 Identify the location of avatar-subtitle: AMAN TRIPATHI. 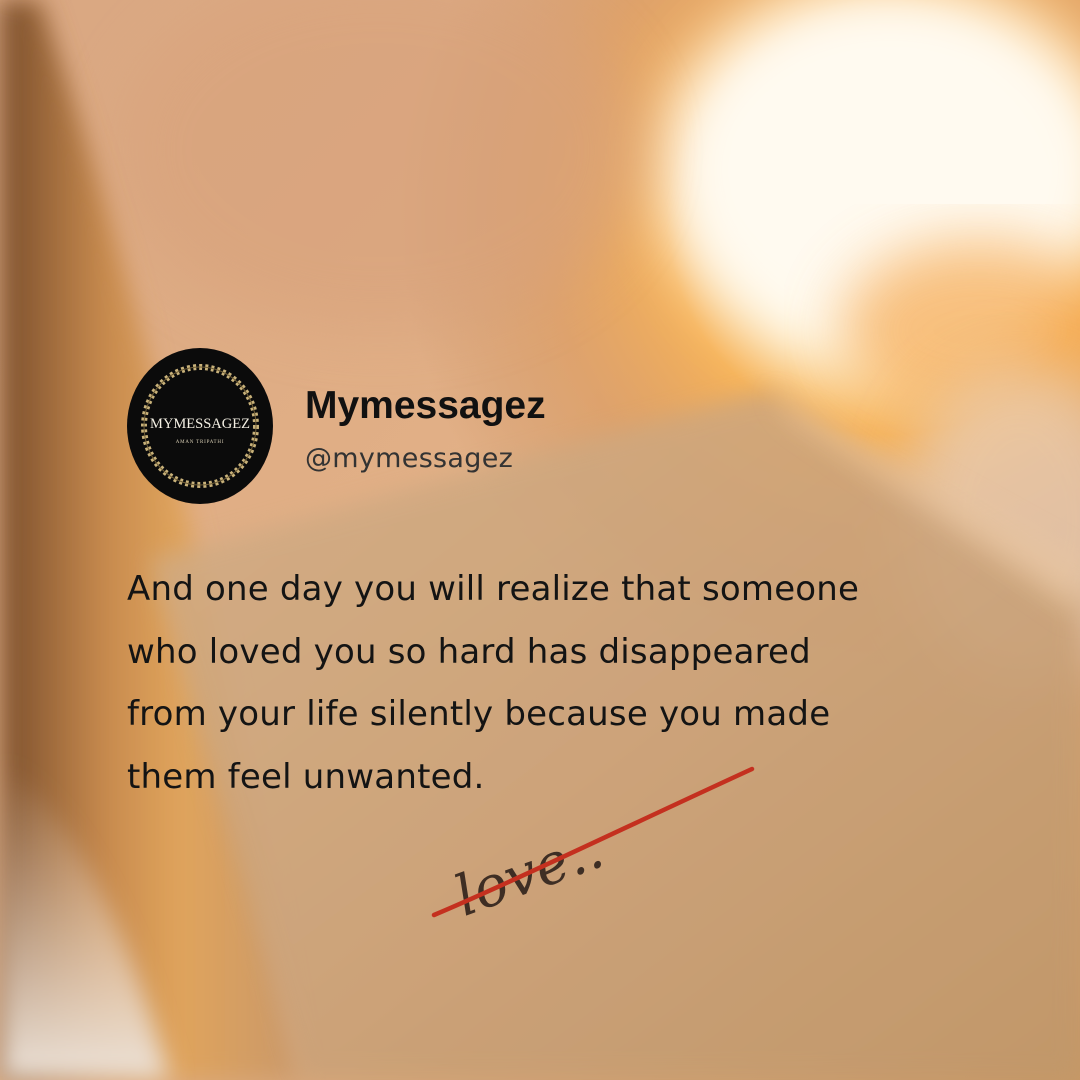
(200, 442).